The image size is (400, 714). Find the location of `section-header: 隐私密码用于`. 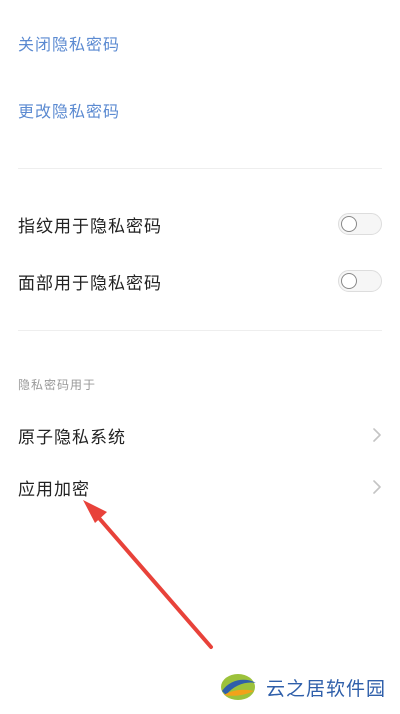

section-header: 隐私密码用于 is located at coordinates (57, 385).